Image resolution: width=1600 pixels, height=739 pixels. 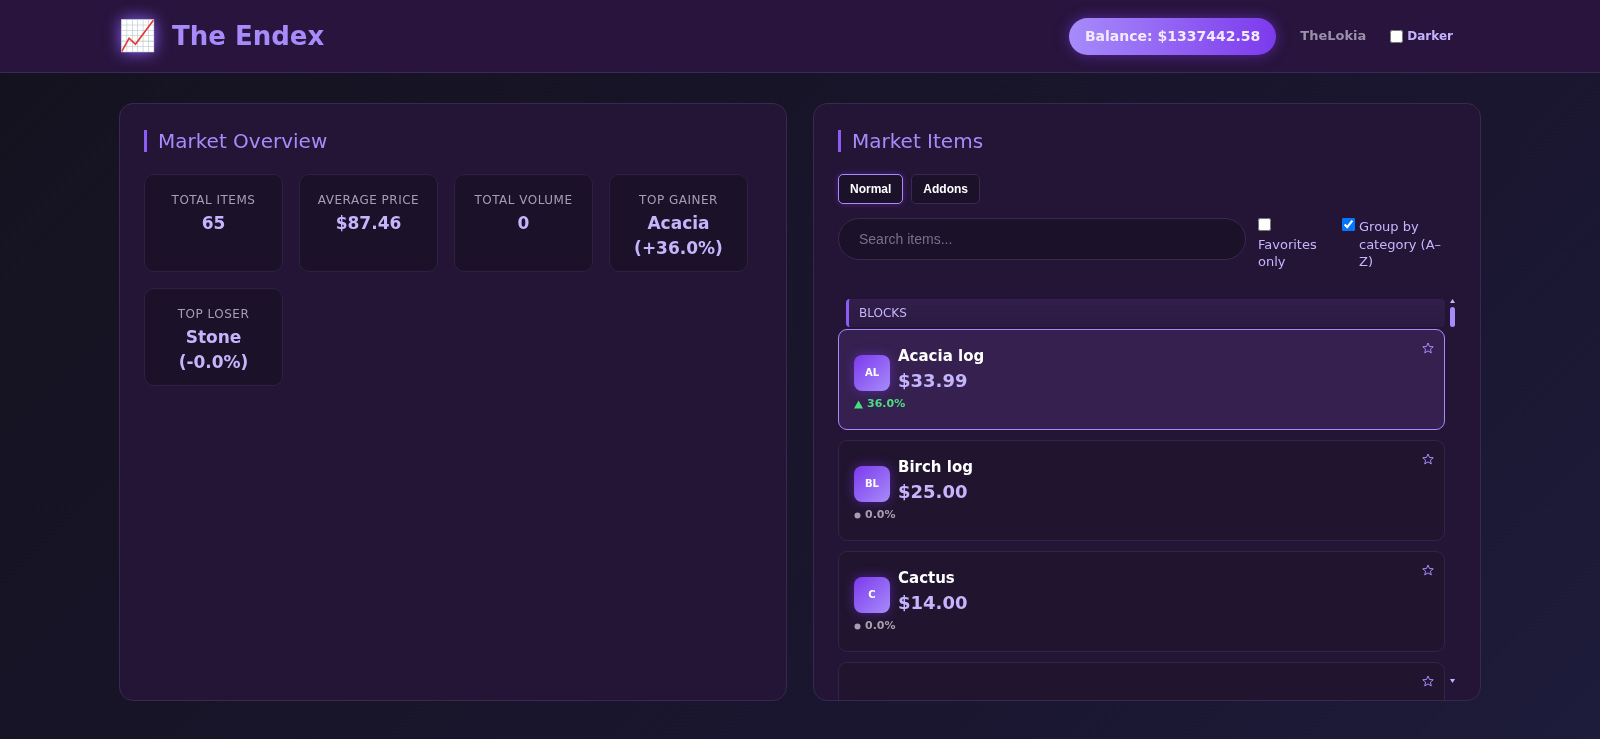 What do you see at coordinates (886, 404) in the screenshot?
I see `price-change: 36.0%` at bounding box center [886, 404].